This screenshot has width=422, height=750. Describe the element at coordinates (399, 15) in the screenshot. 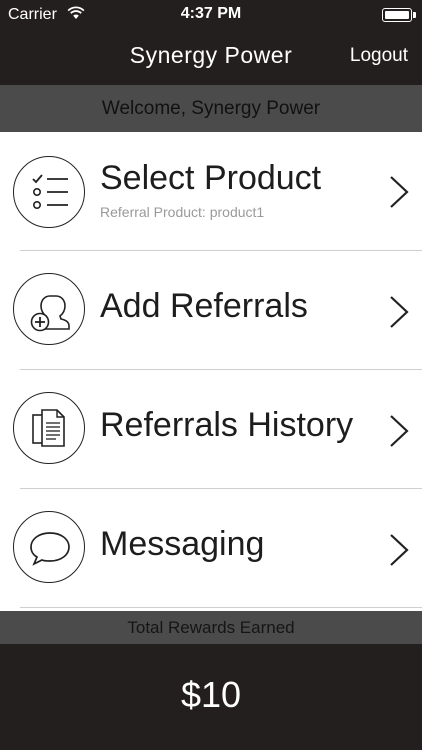

I see `battery-icon` at that location.